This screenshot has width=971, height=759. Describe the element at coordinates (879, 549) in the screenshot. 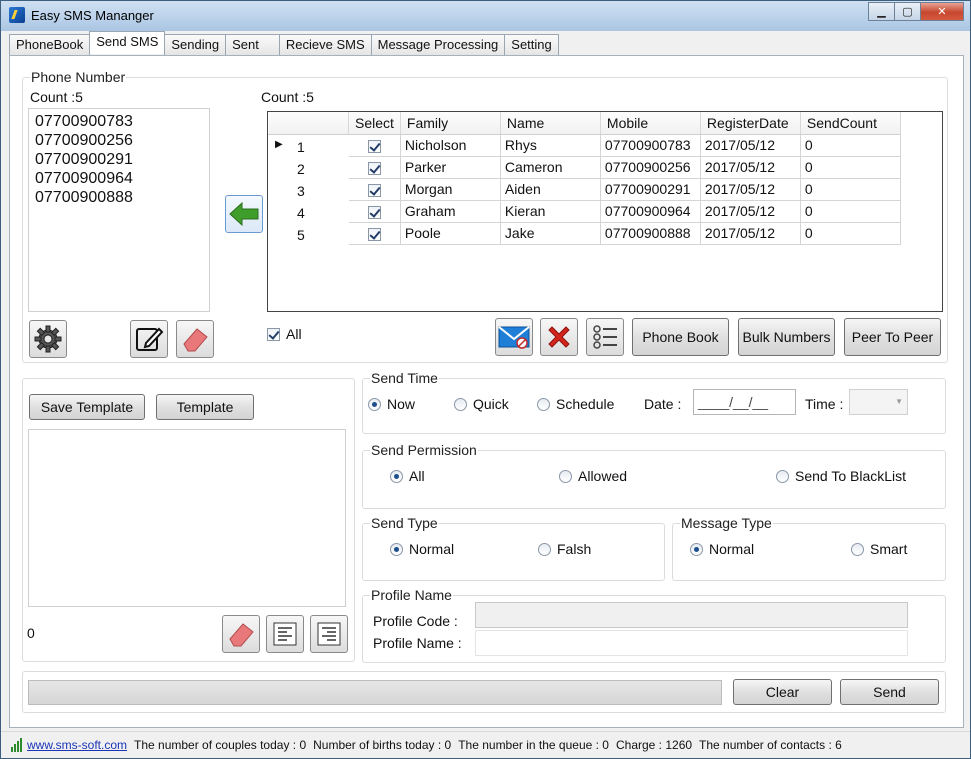

I see `message-type-smart-radio: Smart` at that location.